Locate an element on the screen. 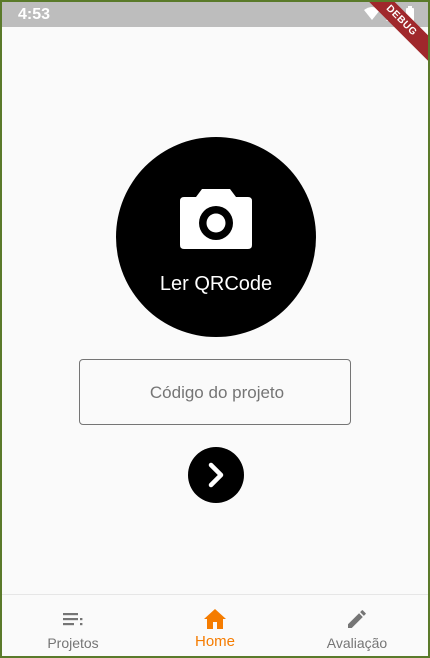  project-code-input is located at coordinates (217, 393).